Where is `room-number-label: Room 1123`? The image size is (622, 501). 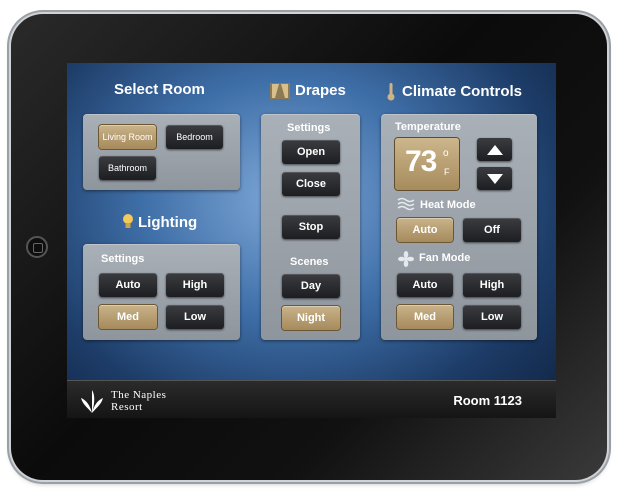
room-number-label: Room 1123 is located at coordinates (487, 400).